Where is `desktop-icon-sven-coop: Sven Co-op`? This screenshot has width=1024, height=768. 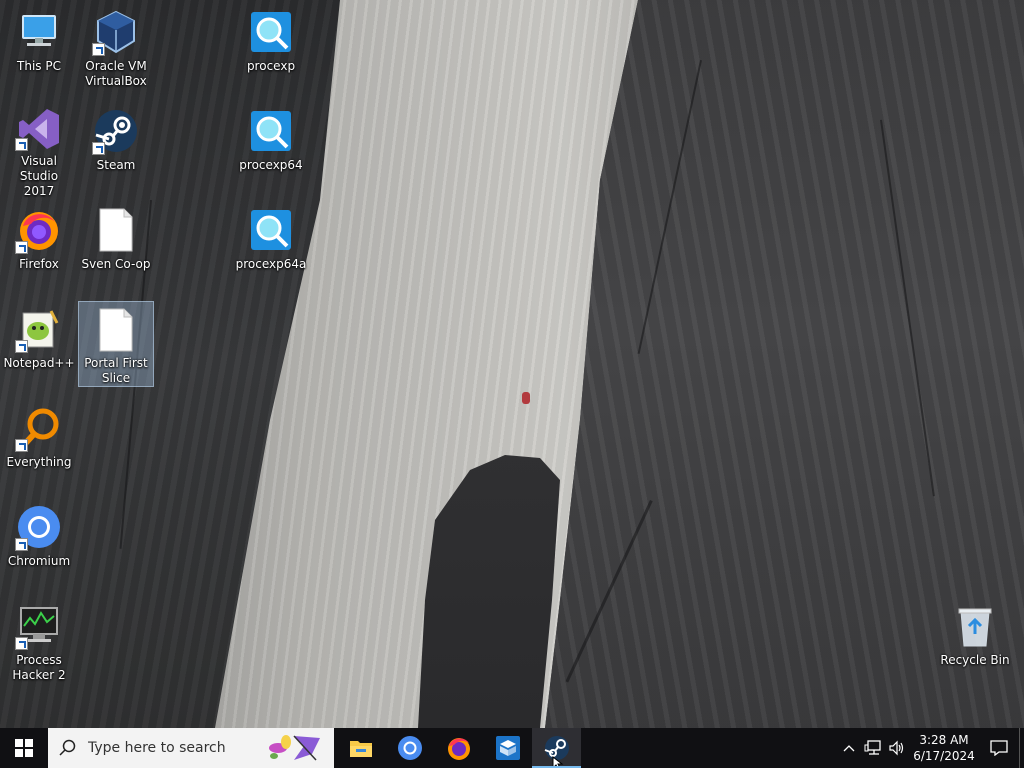
desktop-icon-sven-coop: Sven Co-op is located at coordinates (116, 245).